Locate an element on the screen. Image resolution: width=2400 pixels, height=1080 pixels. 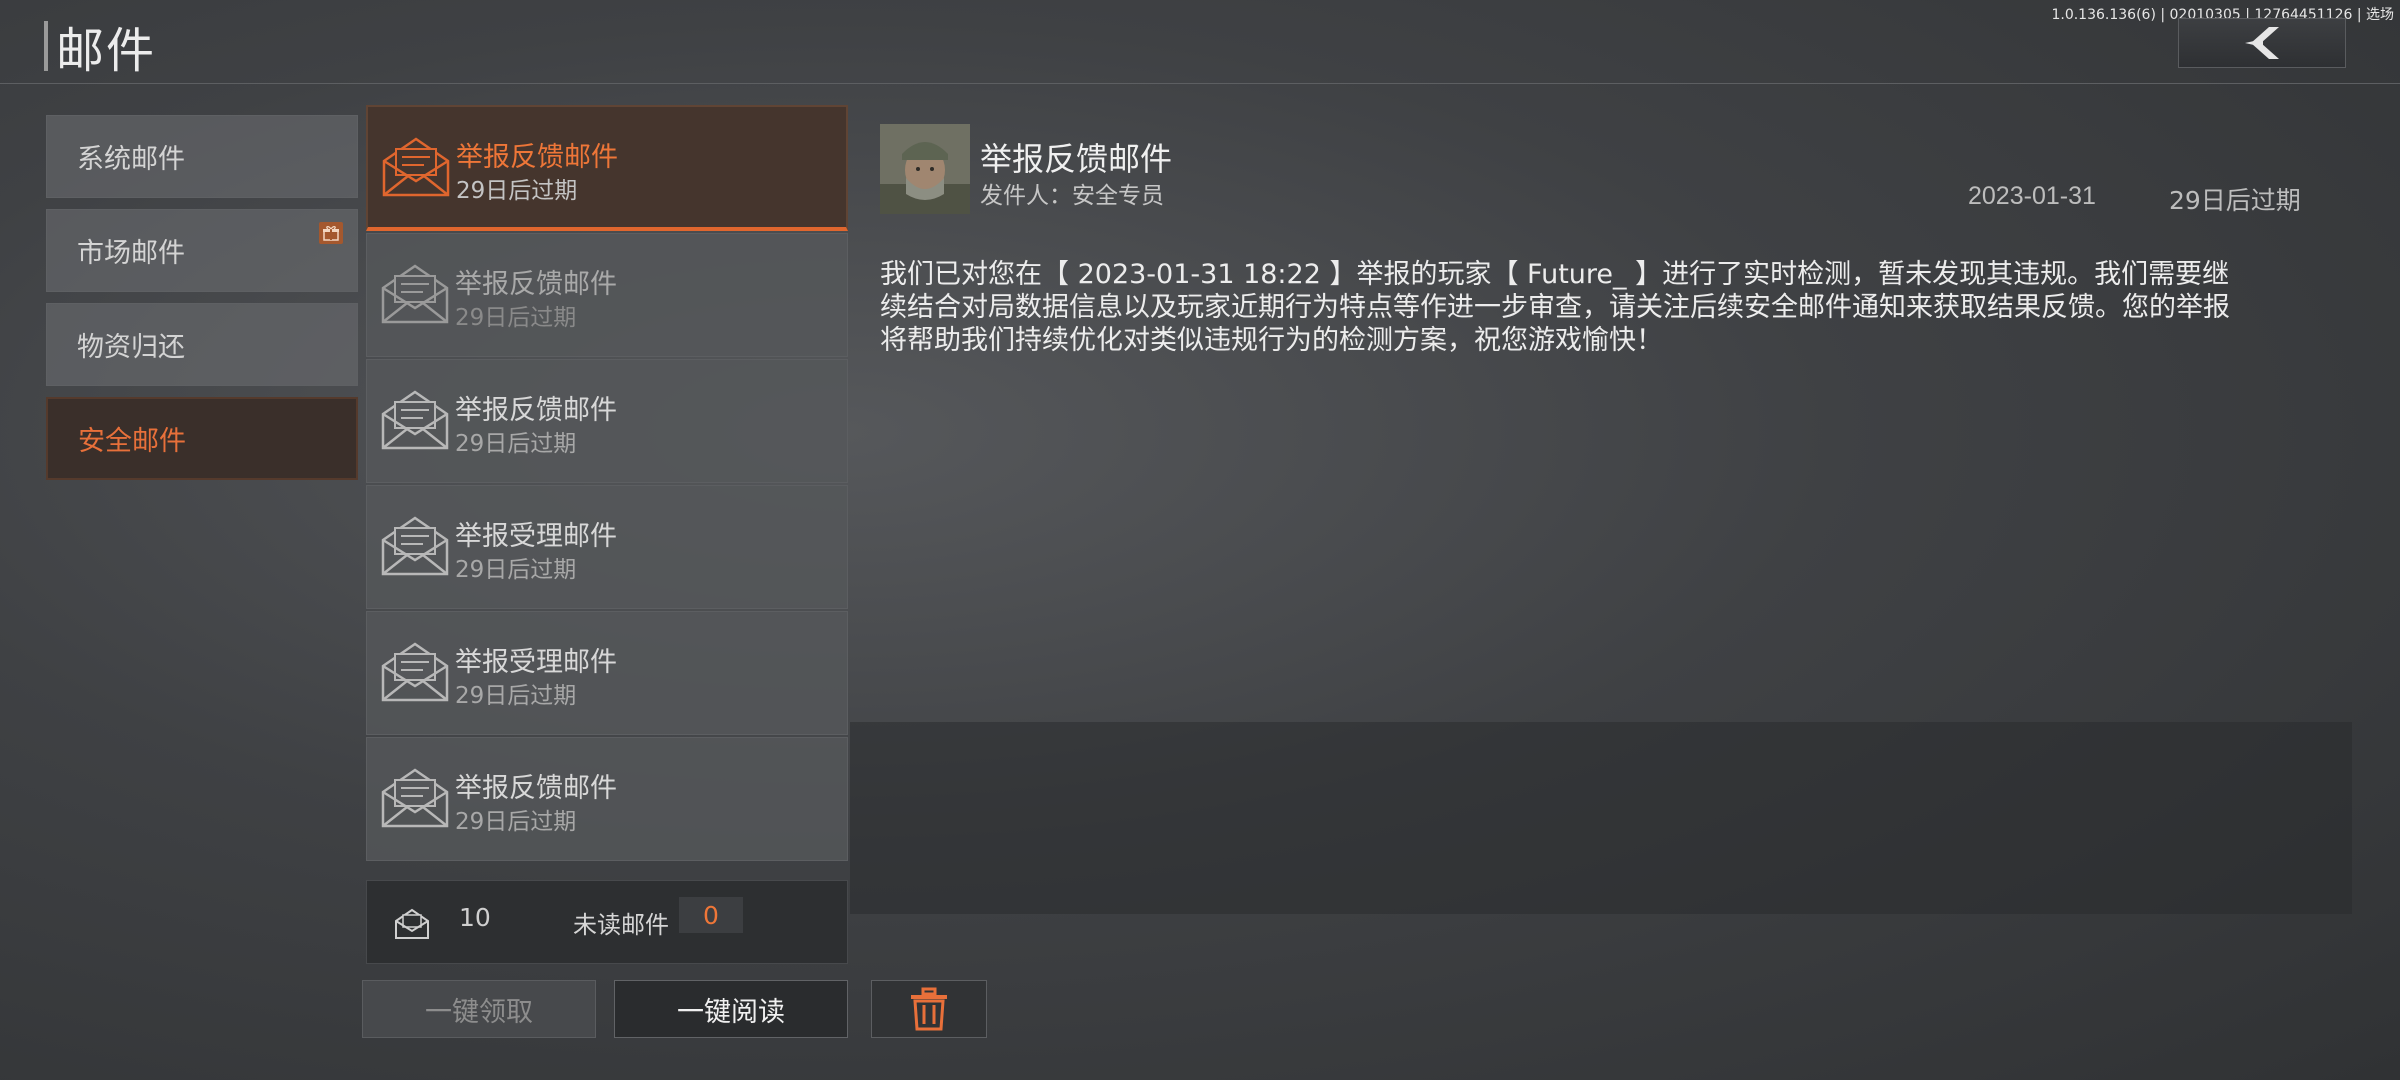
page-header: 邮件 is located at coordinates (100, 49).